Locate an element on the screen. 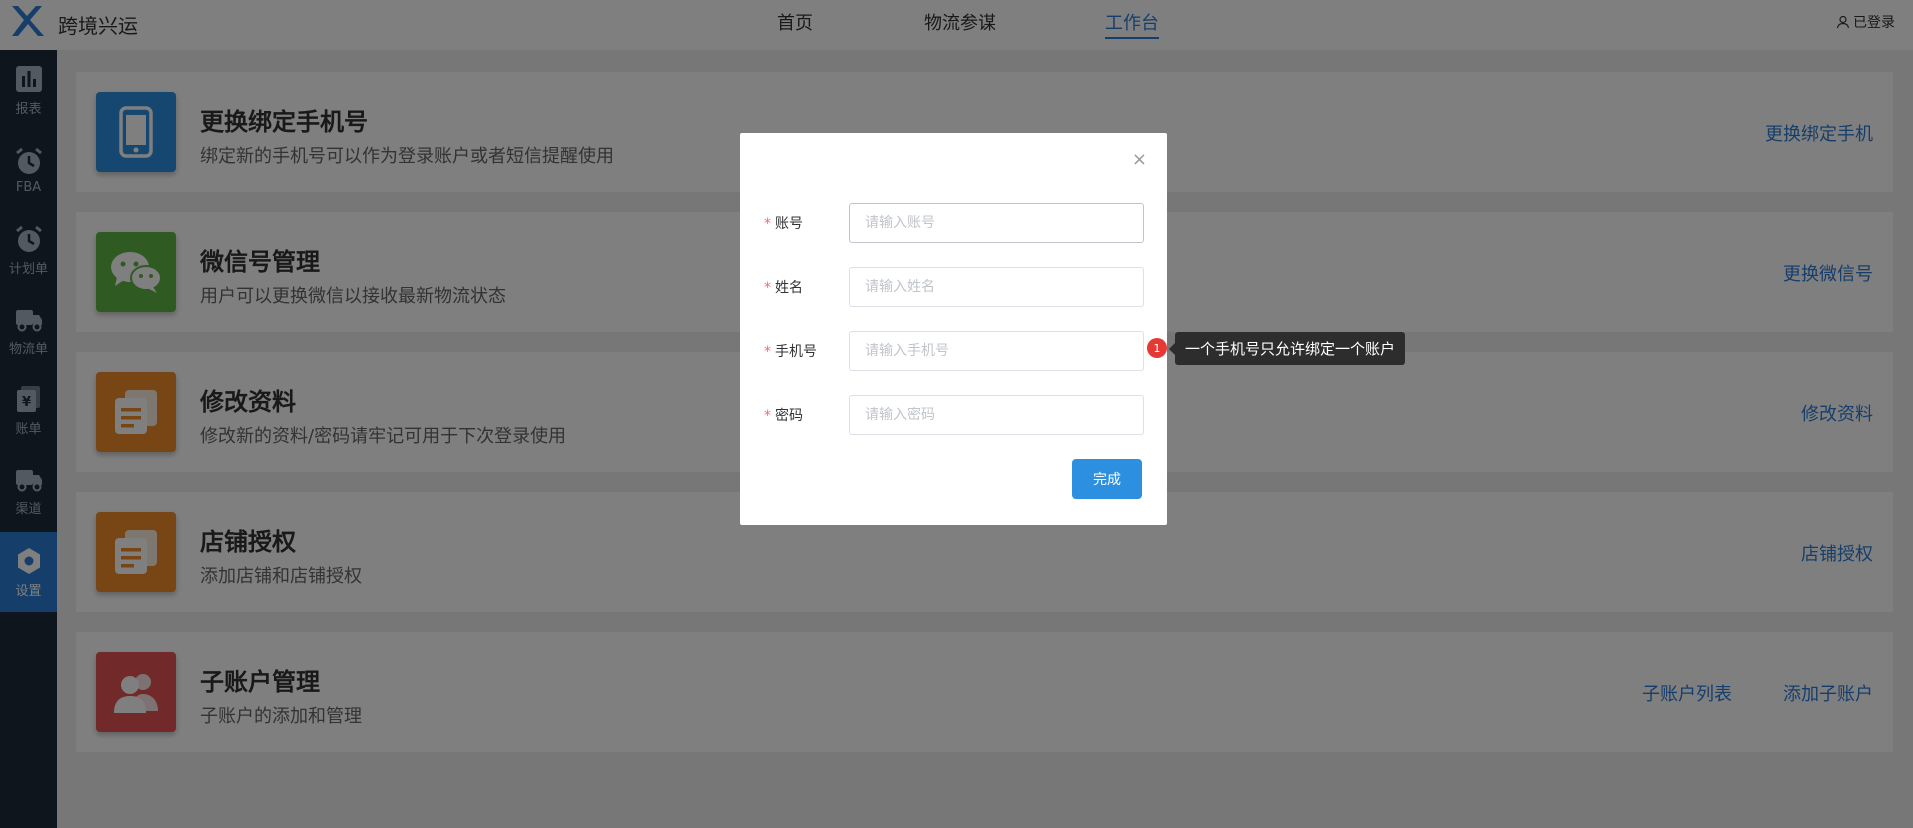  submit-button: 完成 is located at coordinates (1107, 479).